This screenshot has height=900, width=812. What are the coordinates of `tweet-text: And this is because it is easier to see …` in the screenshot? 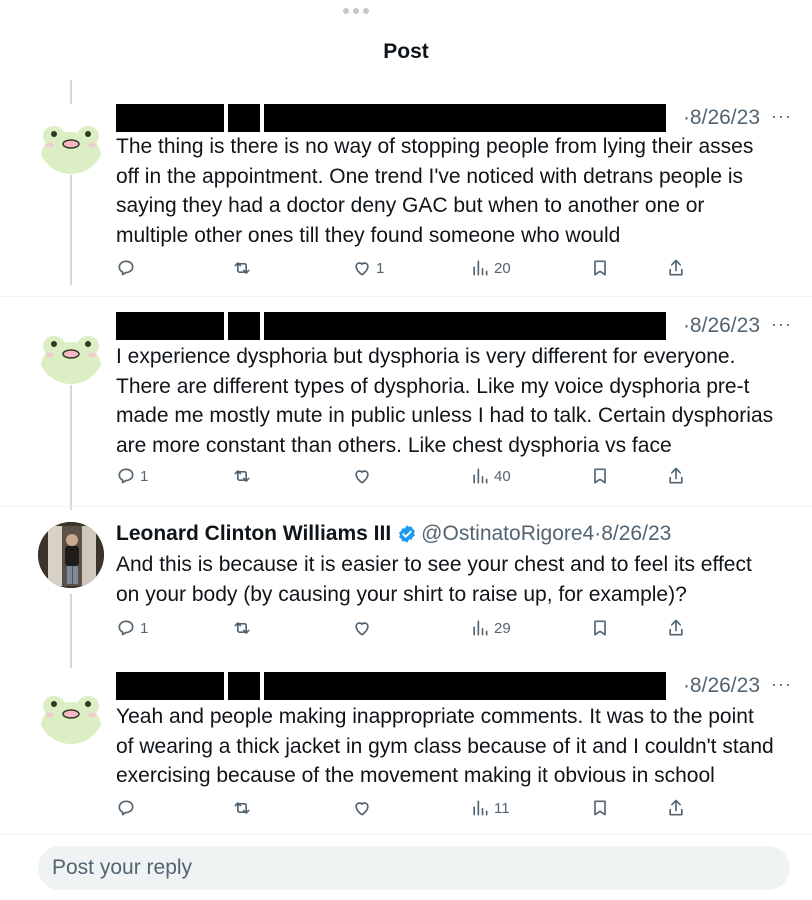 It's located at (456, 579).